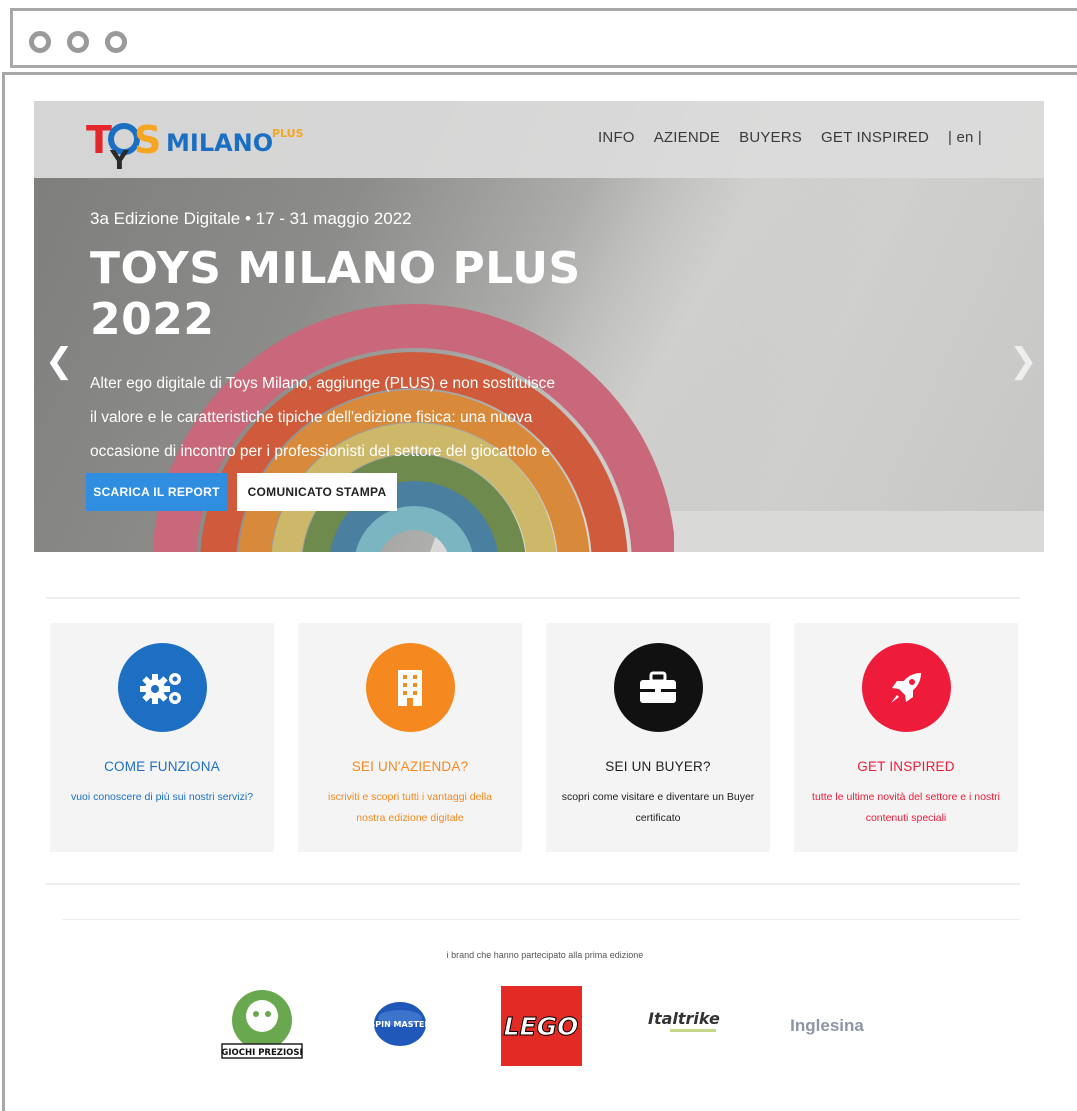 Image resolution: width=1077 pixels, height=1111 pixels. Describe the element at coordinates (875, 137) in the screenshot. I see `nav-item-get-inspired: GET INSPIRED` at that location.